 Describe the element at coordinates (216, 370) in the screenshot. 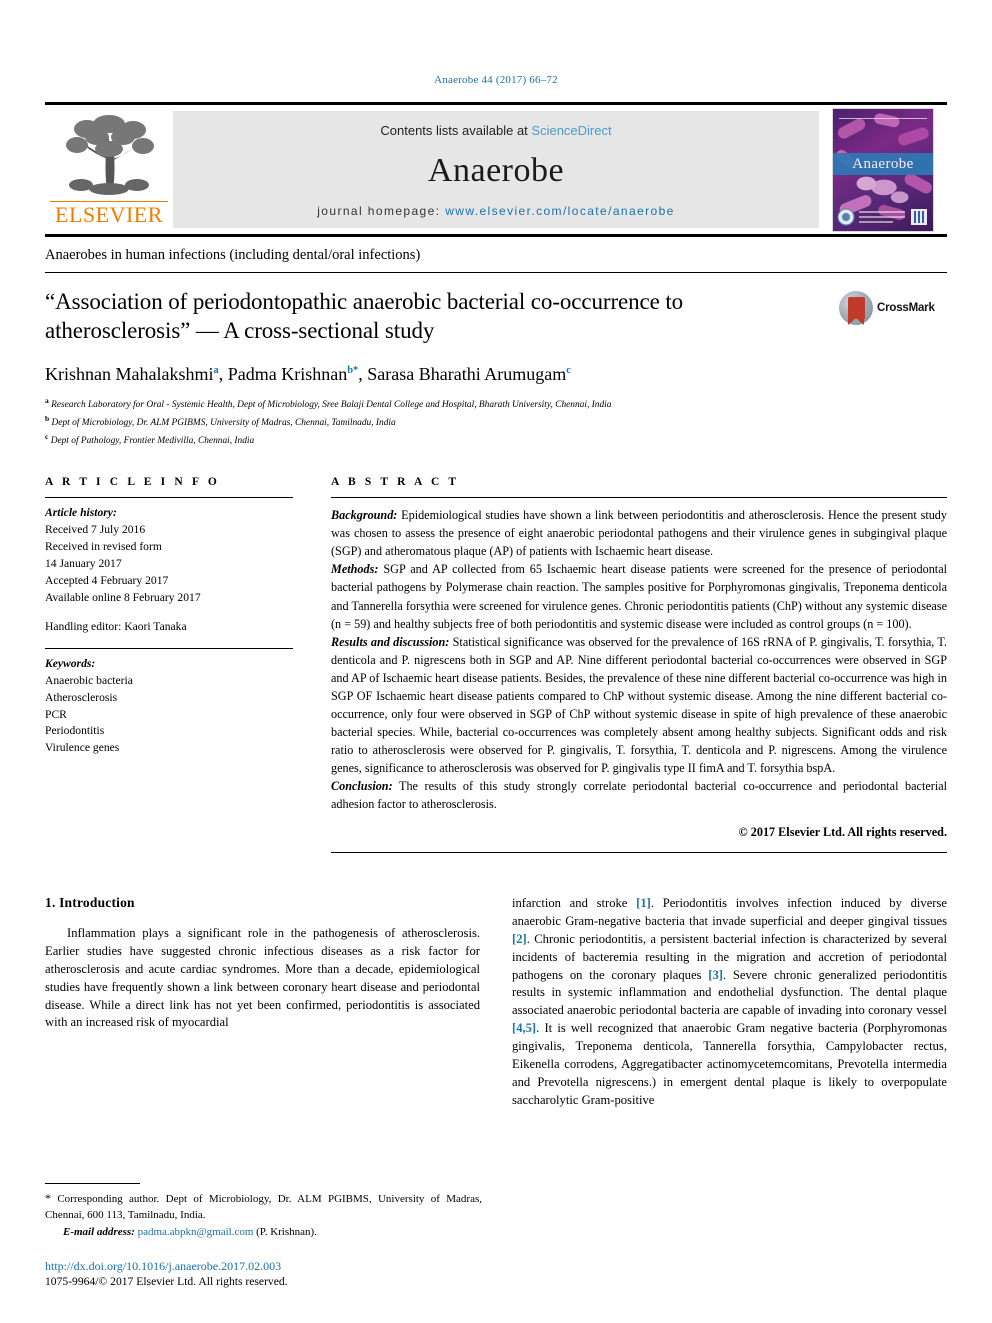

I see `author-1-affiliation-marker: a` at that location.